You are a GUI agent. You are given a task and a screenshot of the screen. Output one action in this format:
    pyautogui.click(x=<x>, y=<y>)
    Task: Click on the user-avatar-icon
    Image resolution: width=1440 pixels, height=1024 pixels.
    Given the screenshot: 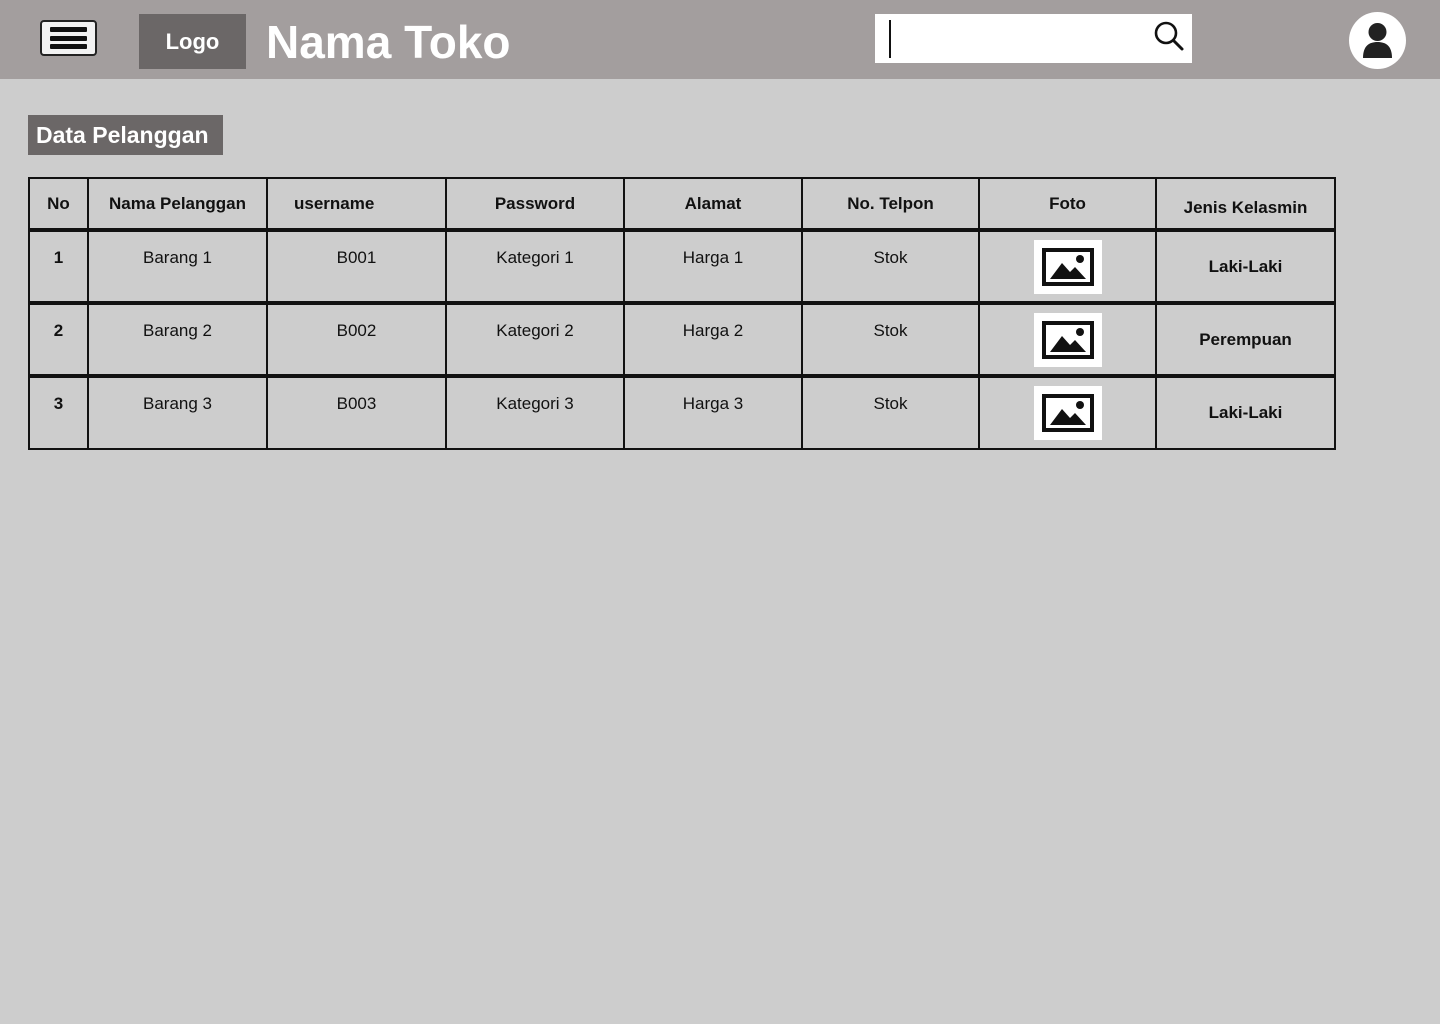 What is the action you would take?
    pyautogui.click(x=1377, y=40)
    